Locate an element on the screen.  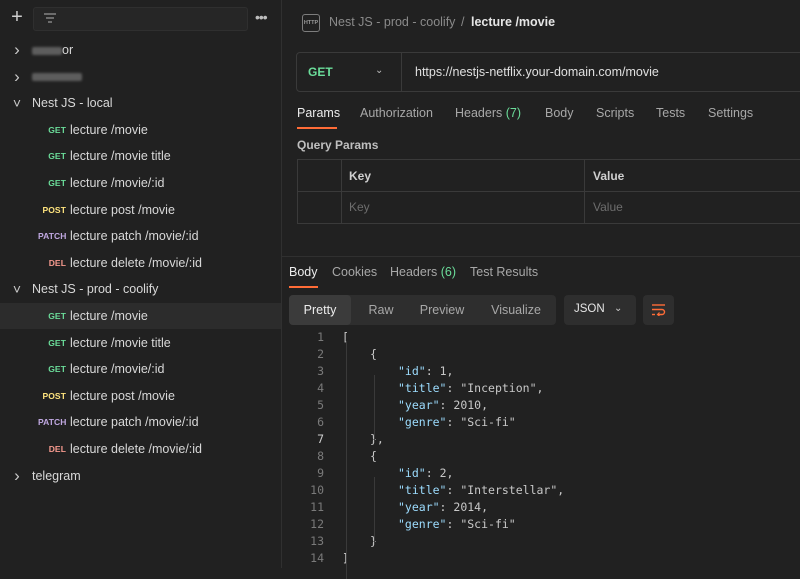
breadcrumb-current: lecture /movie is located at coordinates (513, 22).